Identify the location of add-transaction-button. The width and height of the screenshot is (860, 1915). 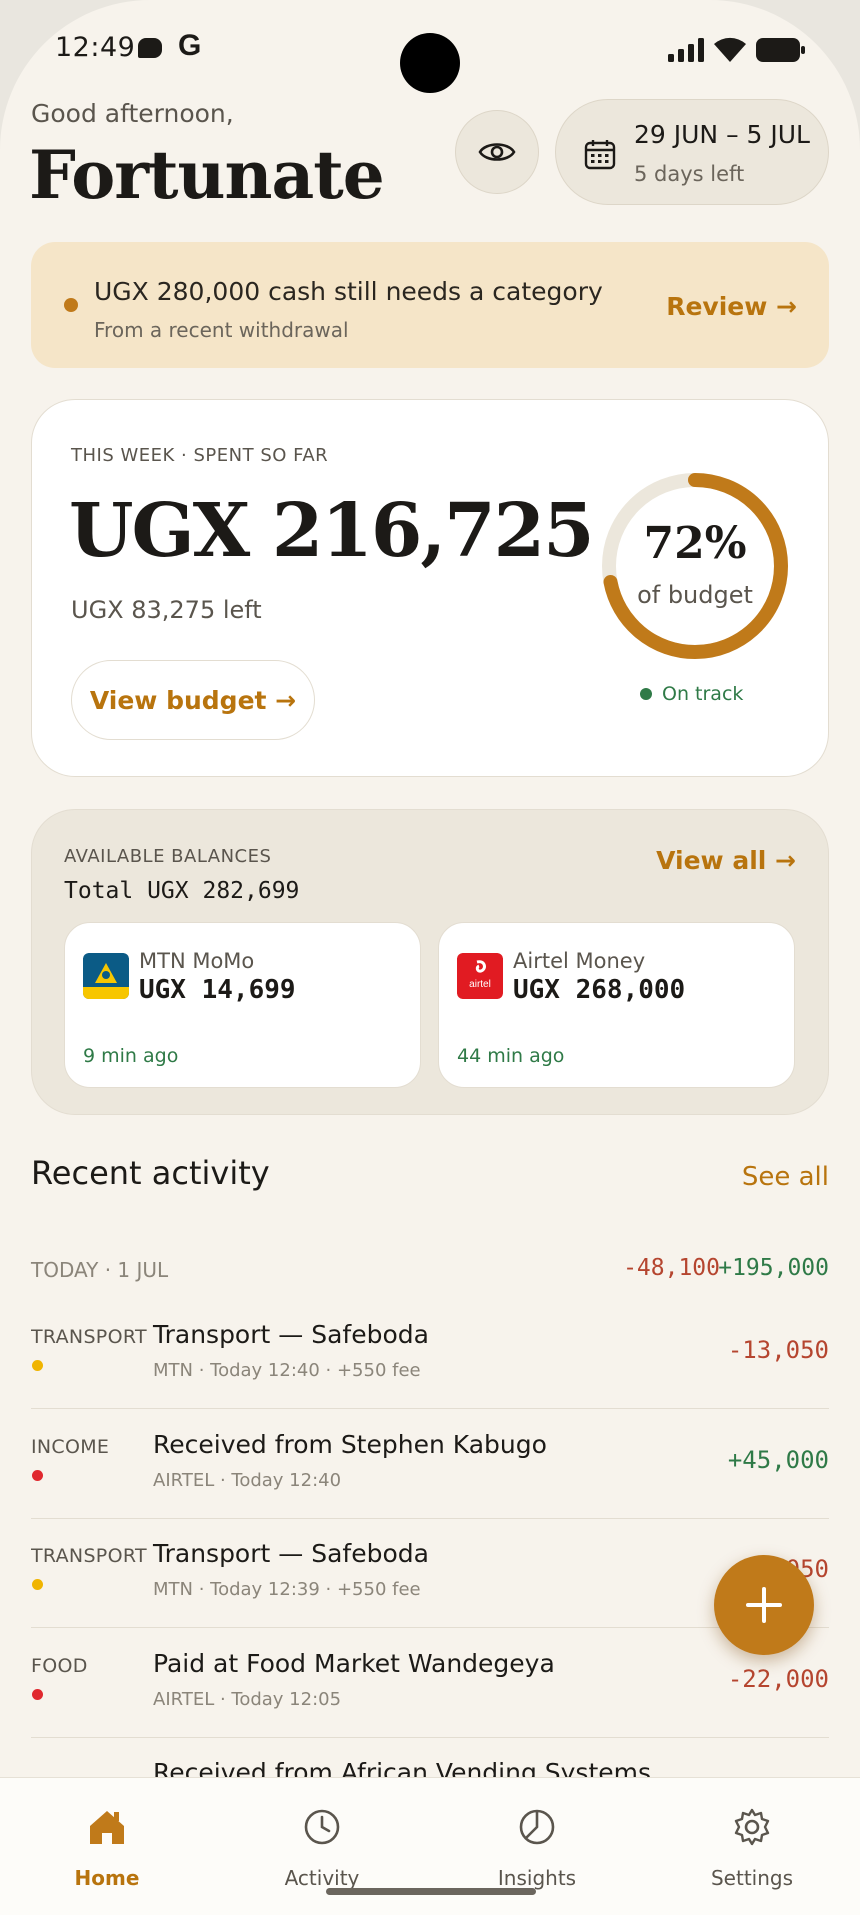
(764, 1605).